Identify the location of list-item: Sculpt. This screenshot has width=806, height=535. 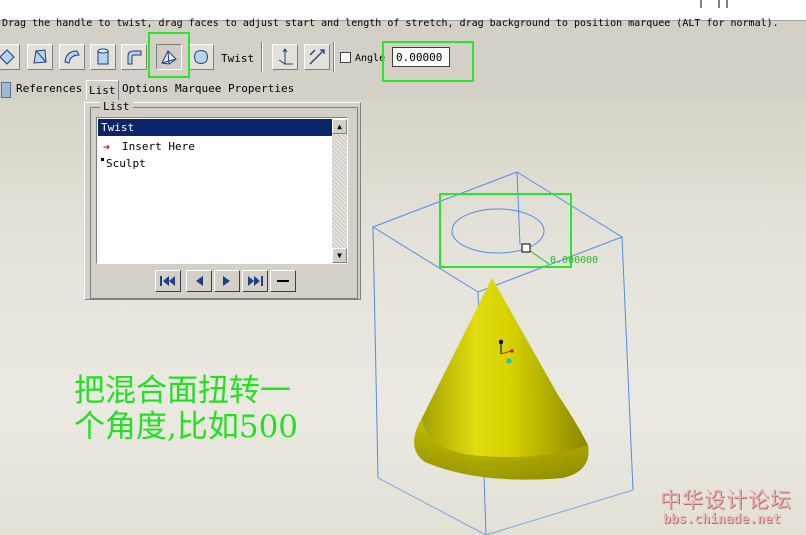
(126, 163).